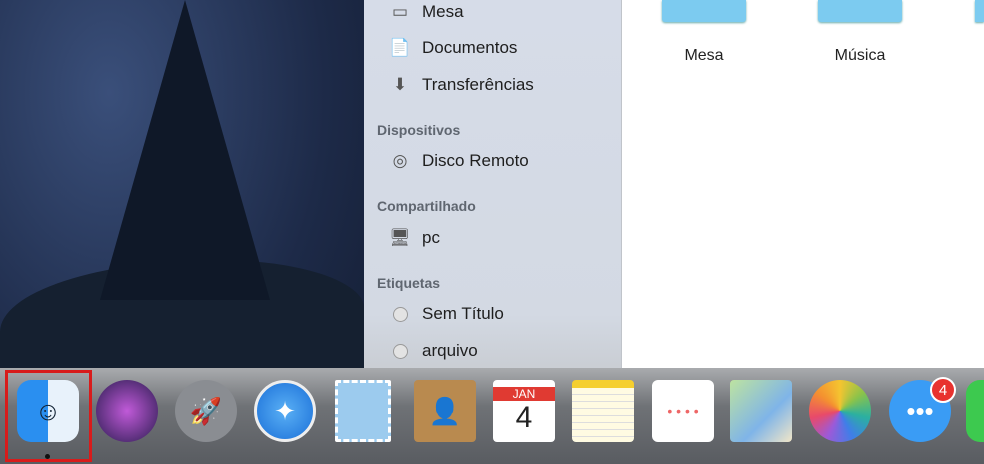  I want to click on documents-icon: 📄, so click(400, 47).